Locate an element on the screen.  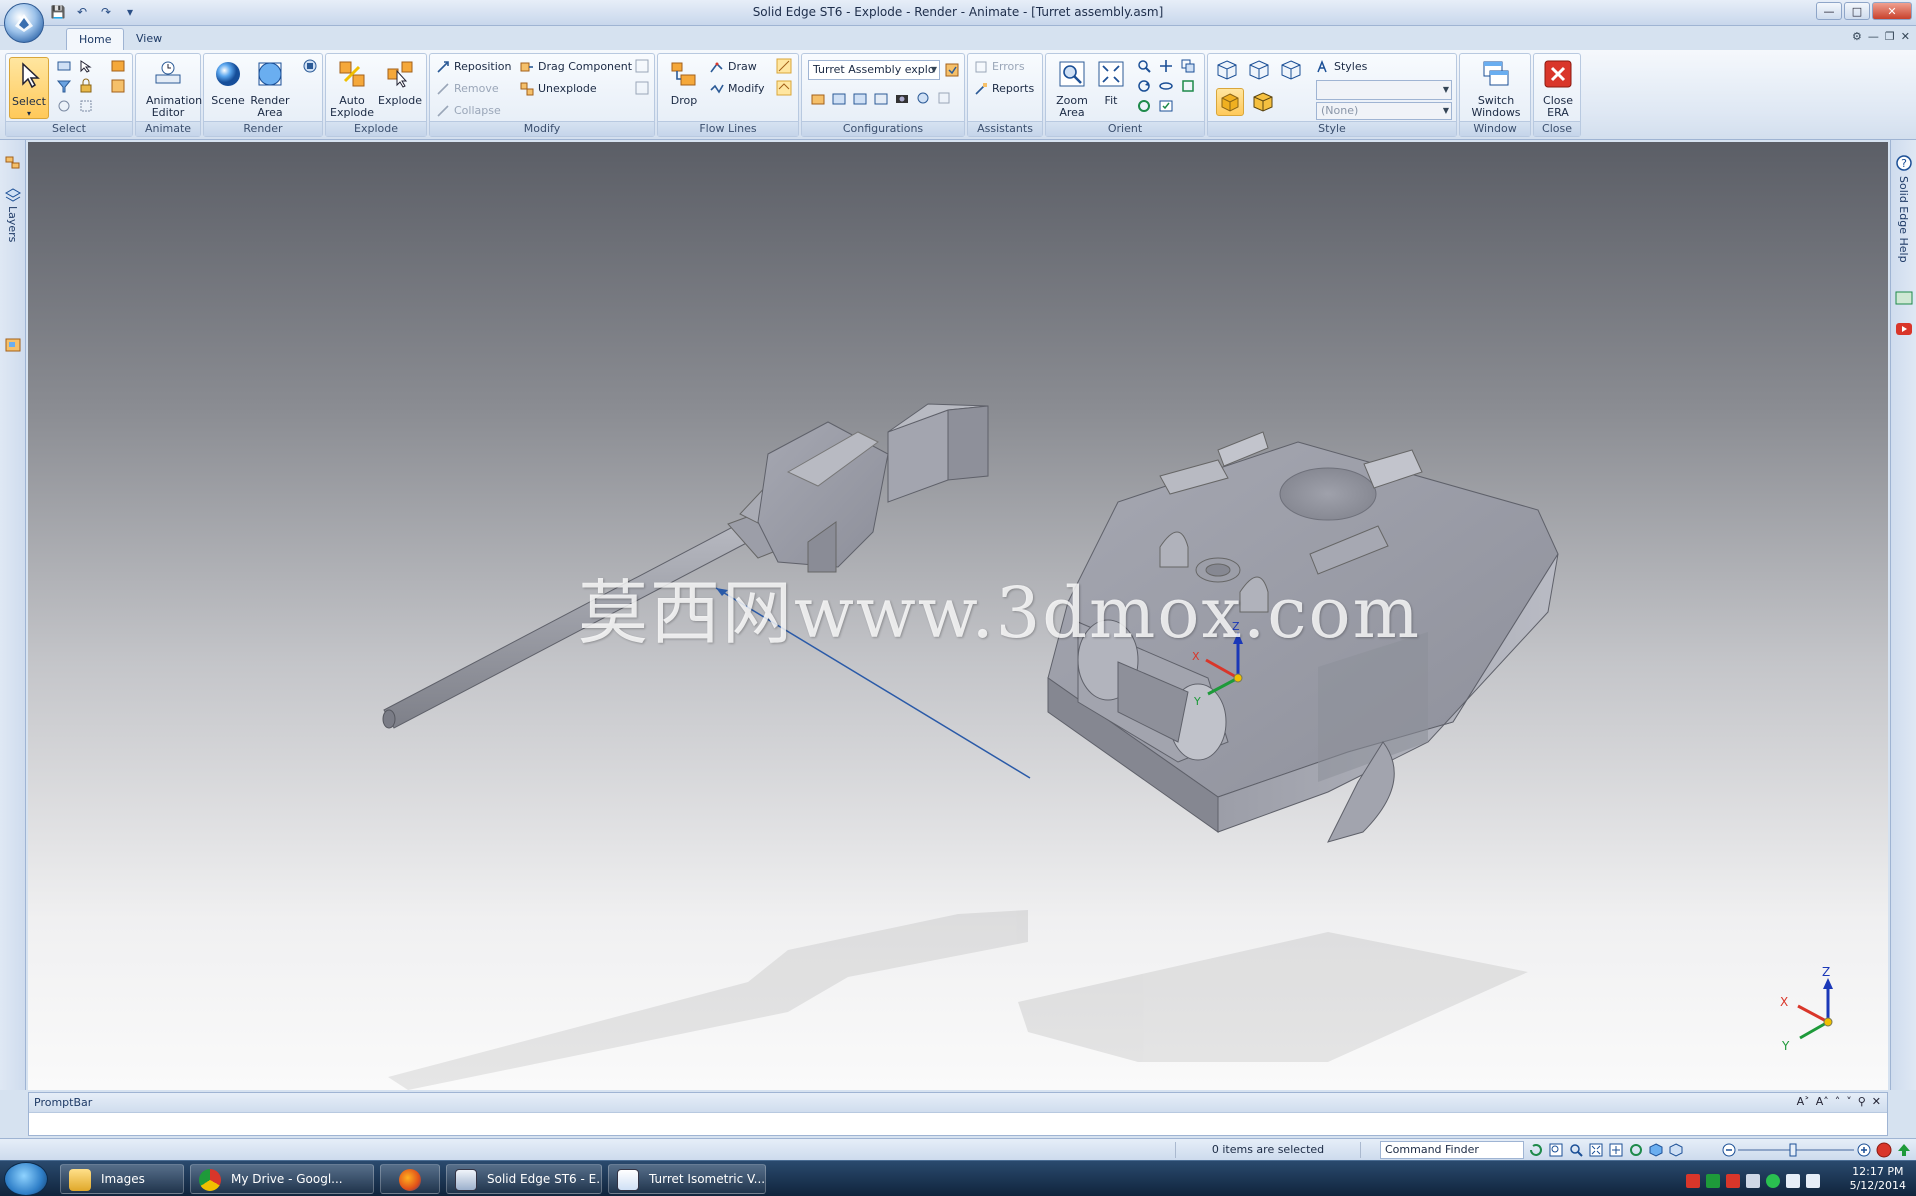
select-mode-icon is located at coordinates (64, 106).